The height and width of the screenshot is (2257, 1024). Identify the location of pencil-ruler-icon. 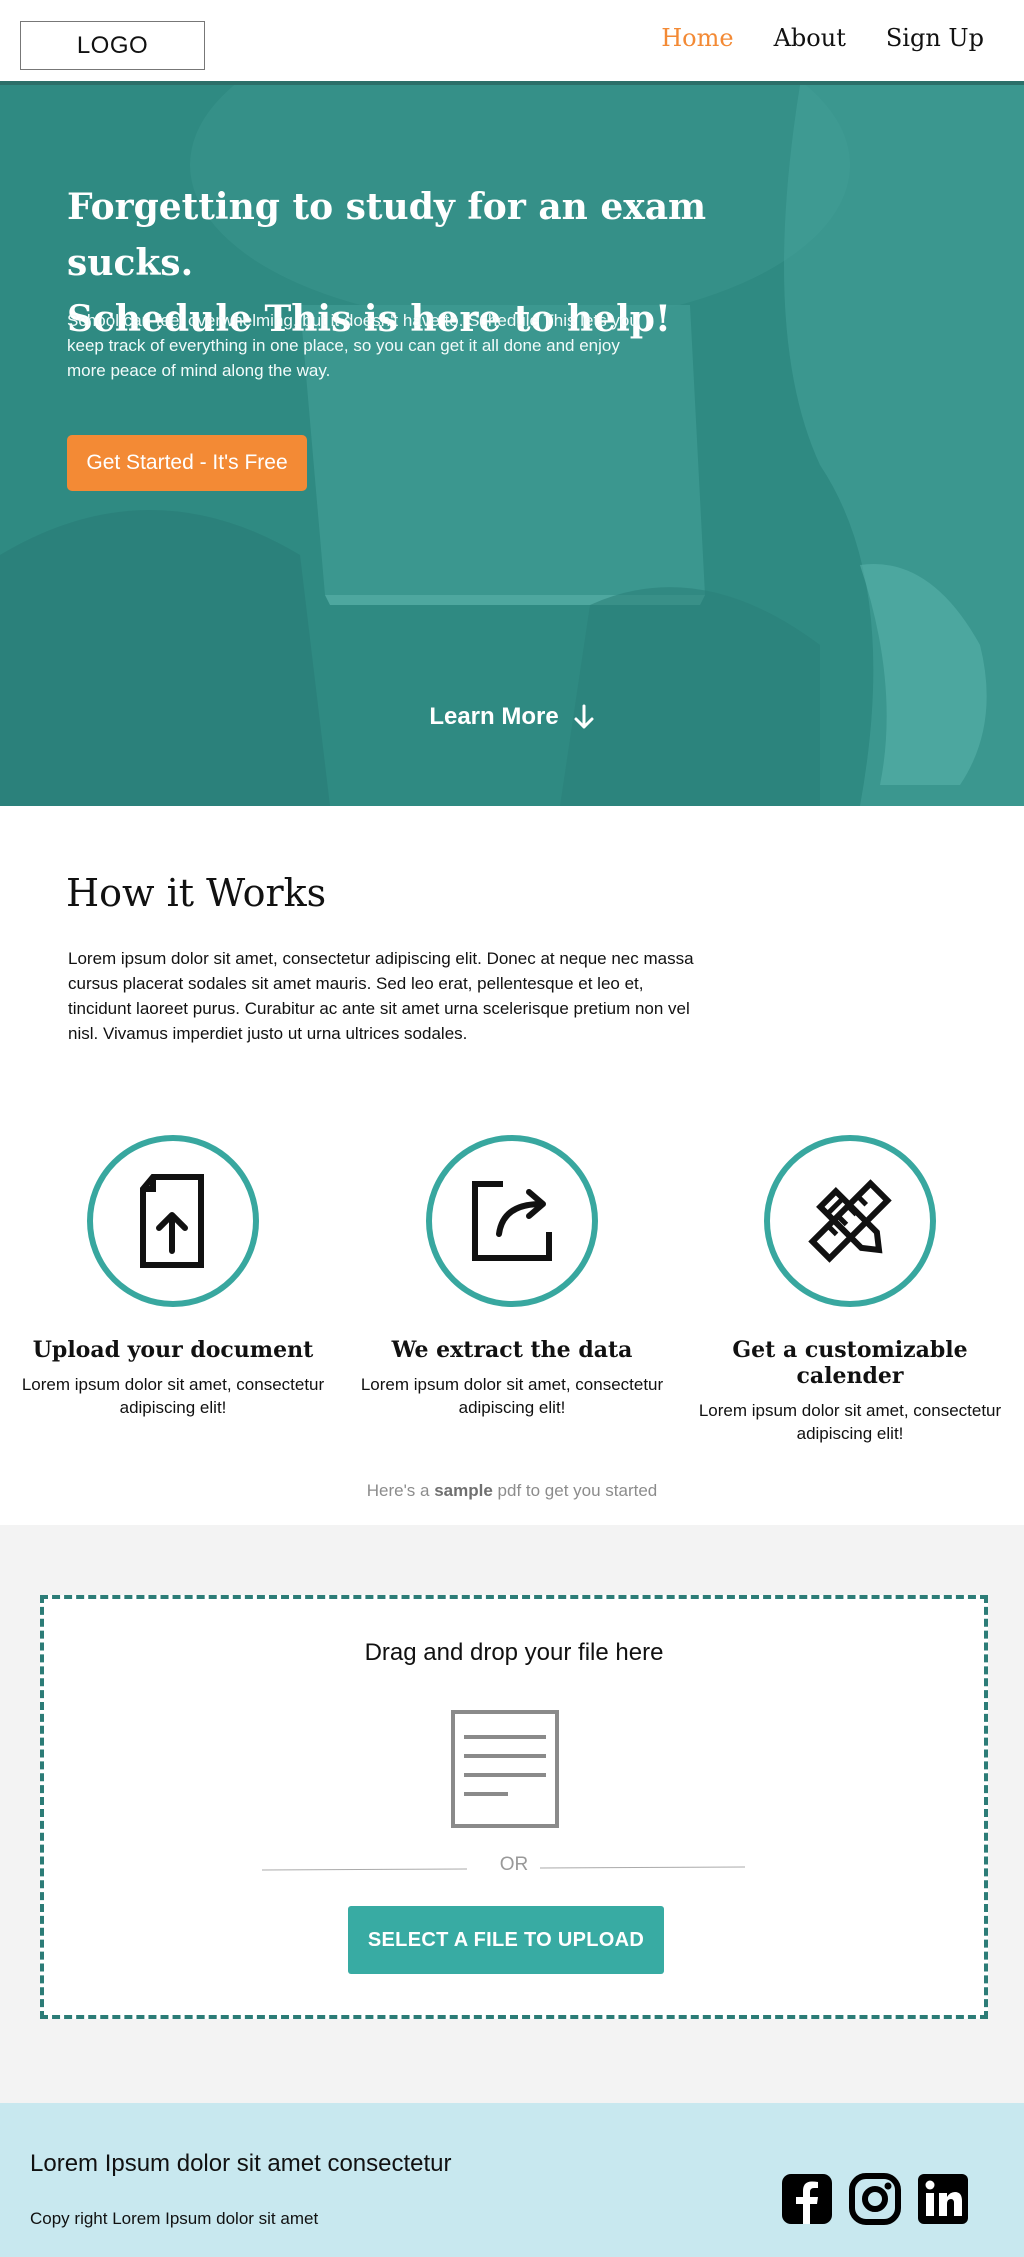
(850, 1221).